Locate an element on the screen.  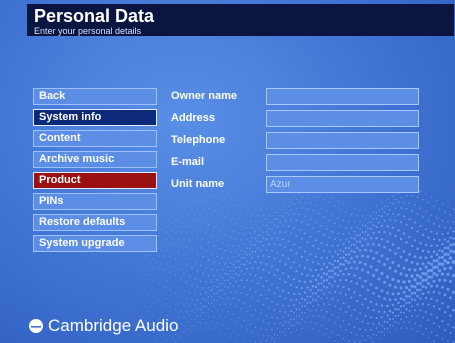
menu-item-back: Back is located at coordinates (95, 96).